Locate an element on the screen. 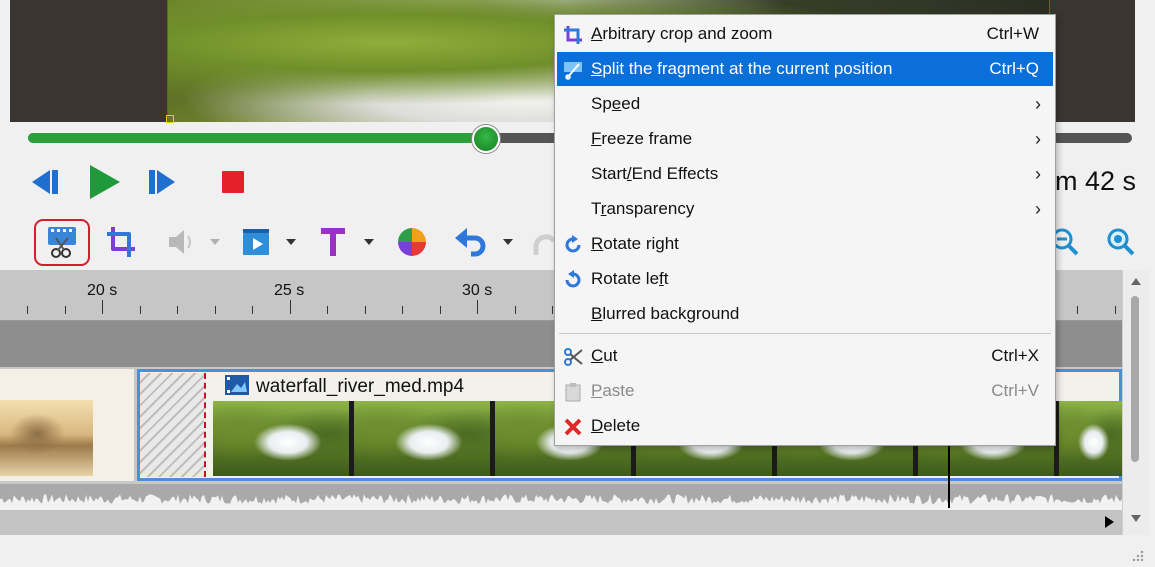 This screenshot has width=1155, height=567. volume-dropdown-arrow is located at coordinates (215, 242).